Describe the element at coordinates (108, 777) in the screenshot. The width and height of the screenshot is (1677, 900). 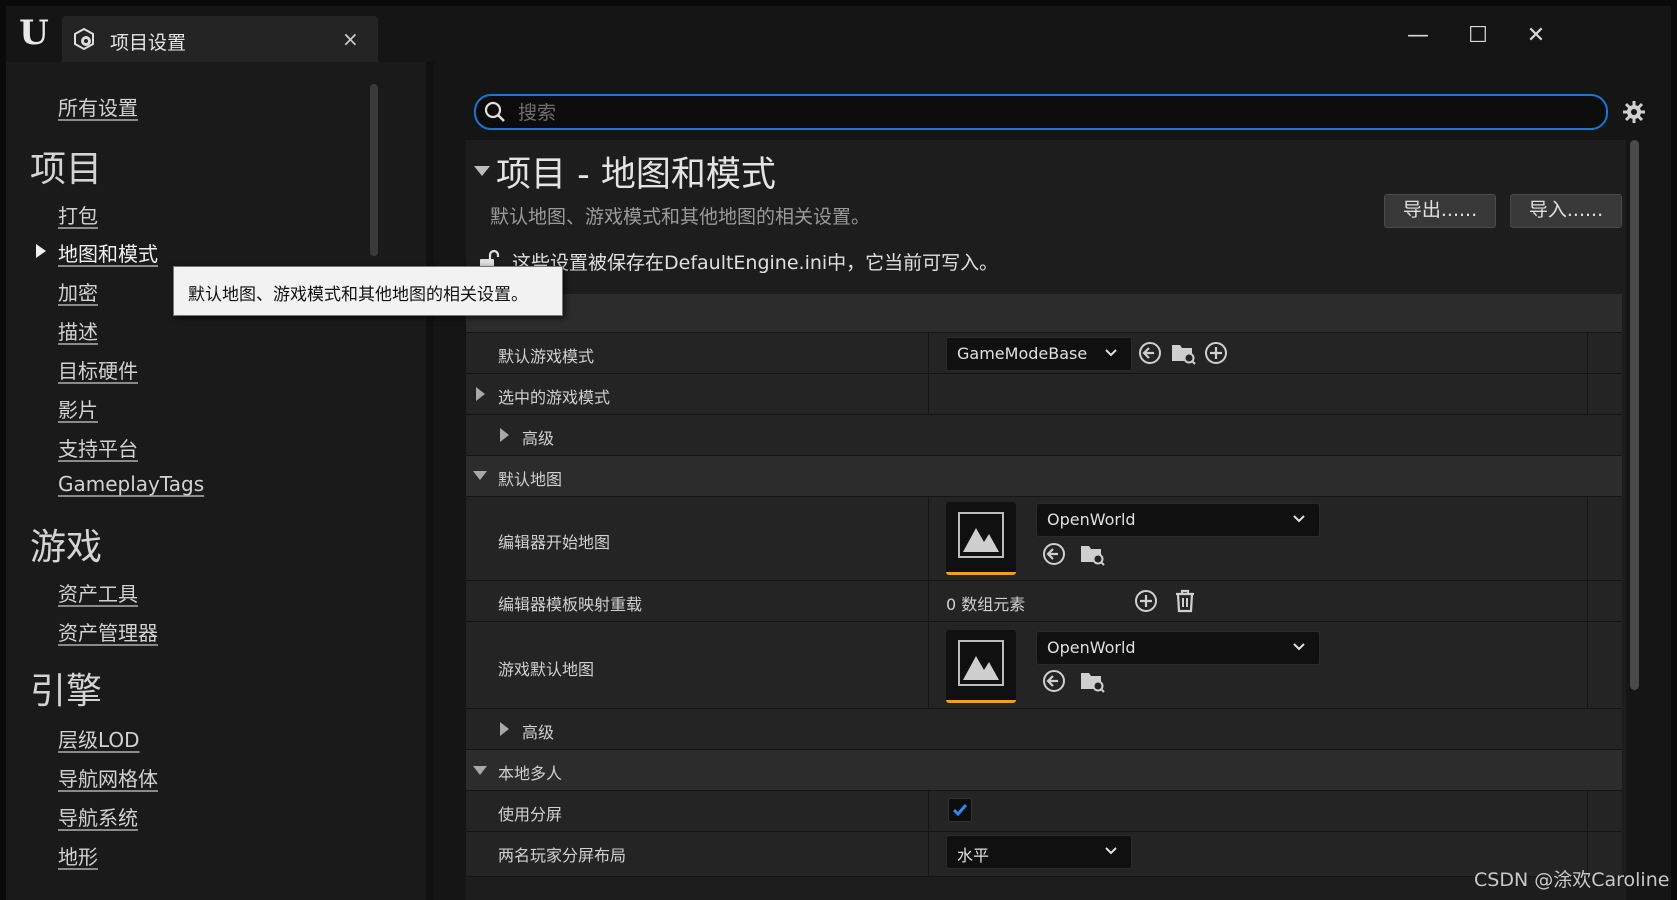
I see `nav-item-navmesh: 导航网格体` at that location.